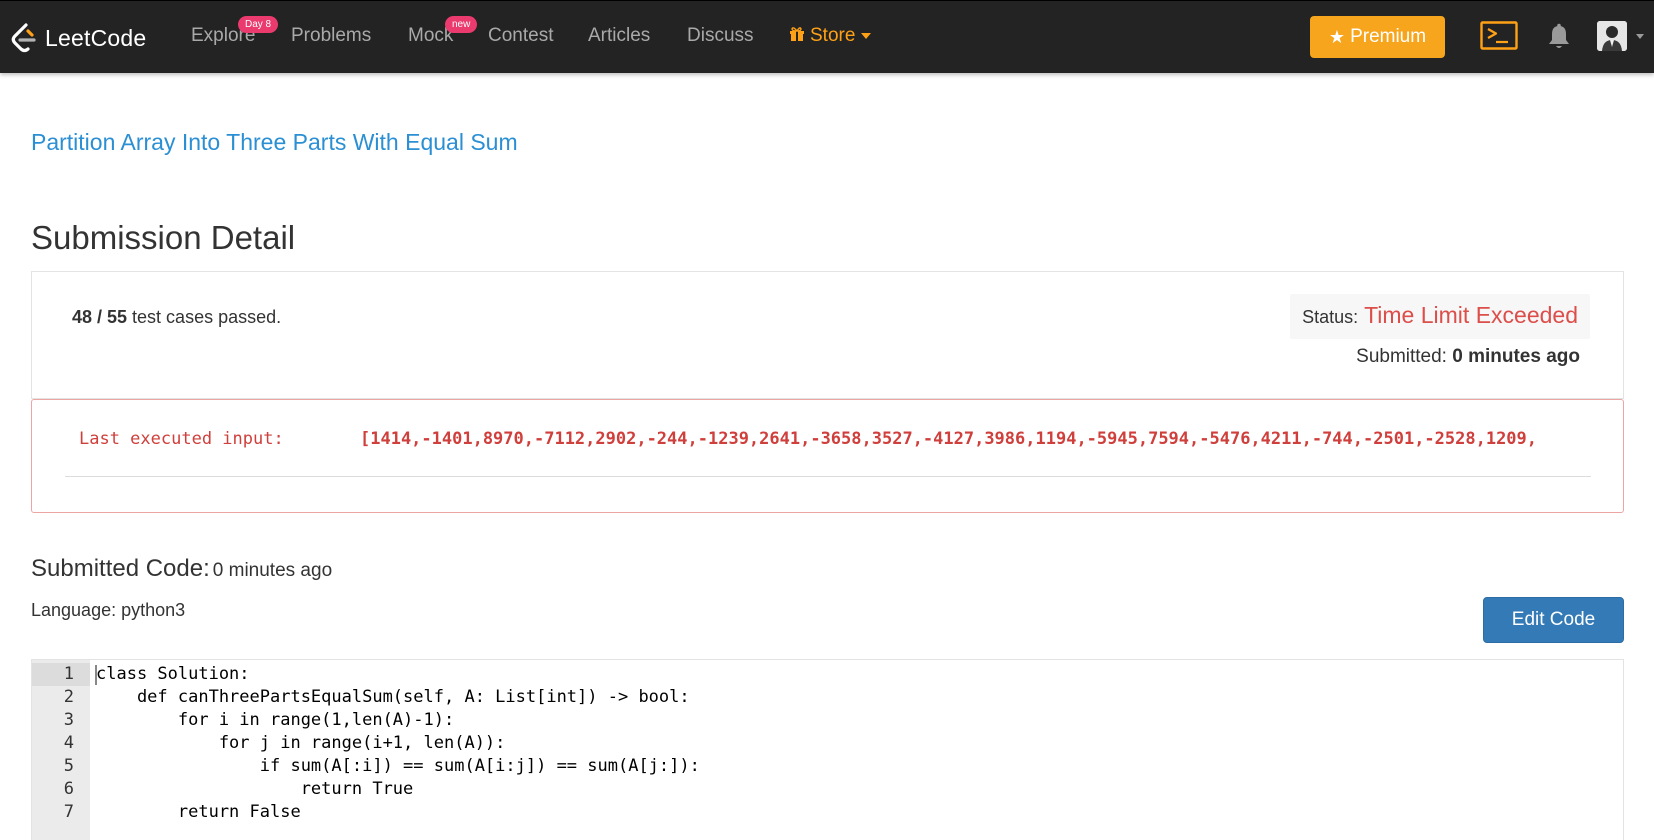 The width and height of the screenshot is (1654, 840). Describe the element at coordinates (100, 317) in the screenshot. I see `passed-count: 48 / 55` at that location.